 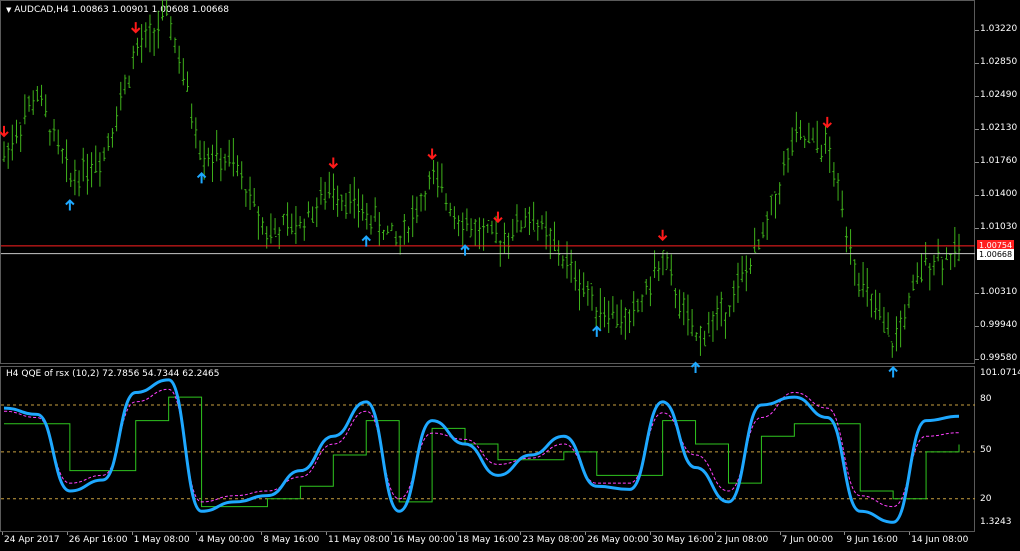 What do you see at coordinates (999, 94) in the screenshot?
I see `price-tick-label: 1.02490` at bounding box center [999, 94].